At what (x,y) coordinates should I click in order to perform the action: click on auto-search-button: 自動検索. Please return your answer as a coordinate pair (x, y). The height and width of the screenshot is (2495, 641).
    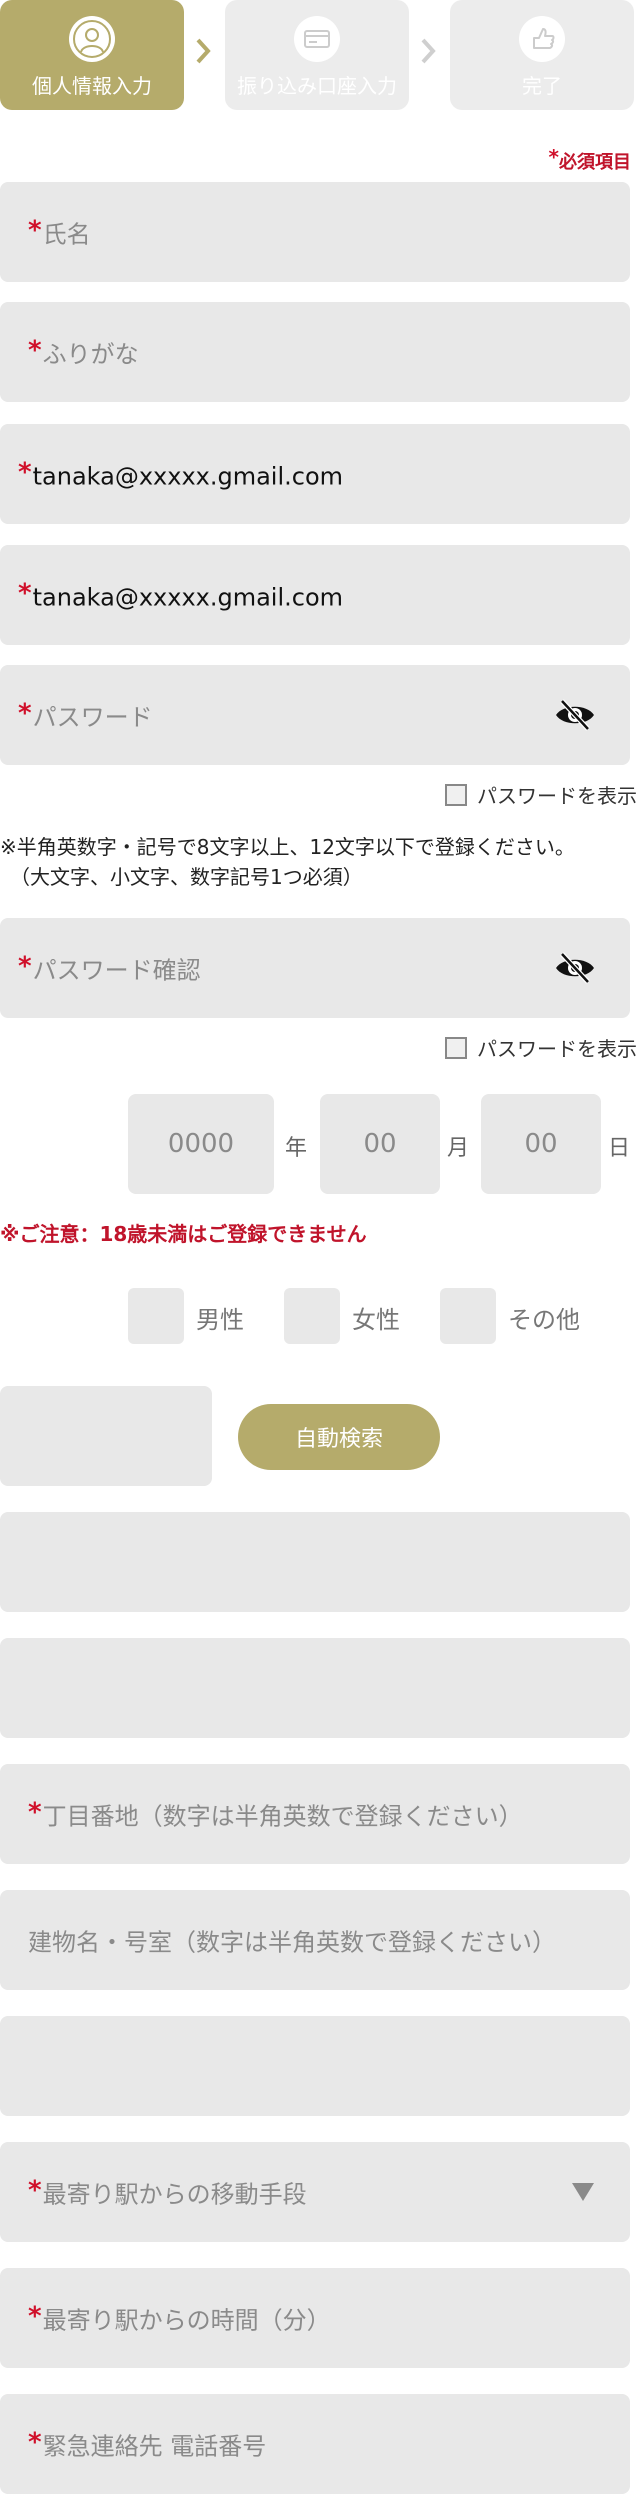
    Looking at the image, I should click on (339, 1437).